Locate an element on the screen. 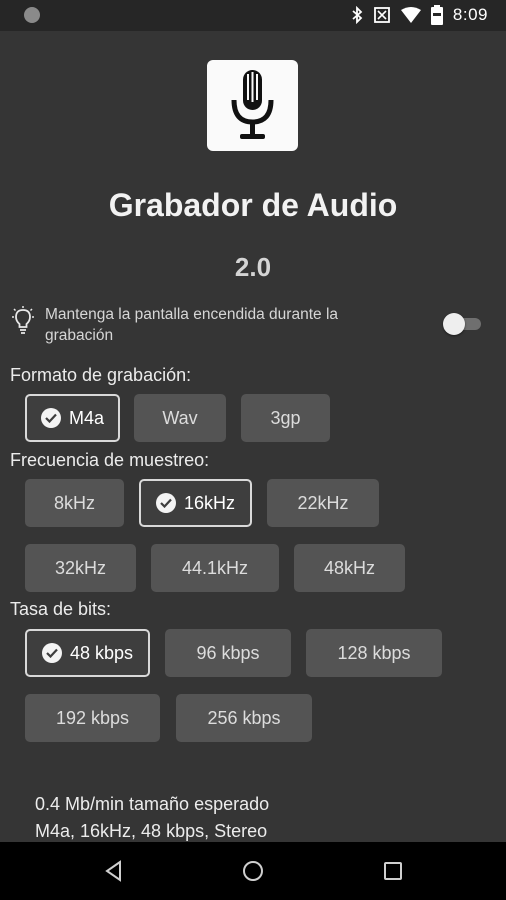 This screenshot has height=900, width=506. sample-rate-option-8khz: 8kHz is located at coordinates (74, 503).